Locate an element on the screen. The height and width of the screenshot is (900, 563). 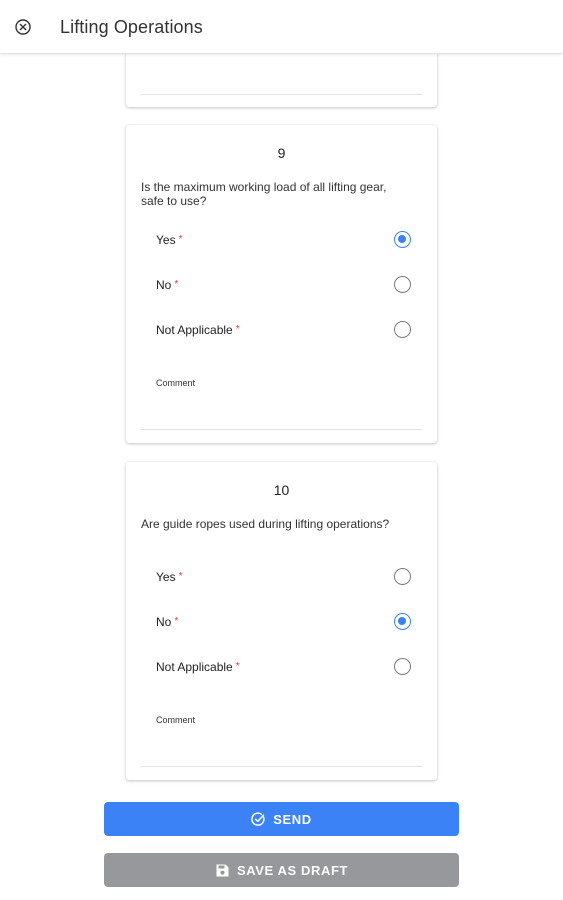
floppy-disk-icon is located at coordinates (222, 870).